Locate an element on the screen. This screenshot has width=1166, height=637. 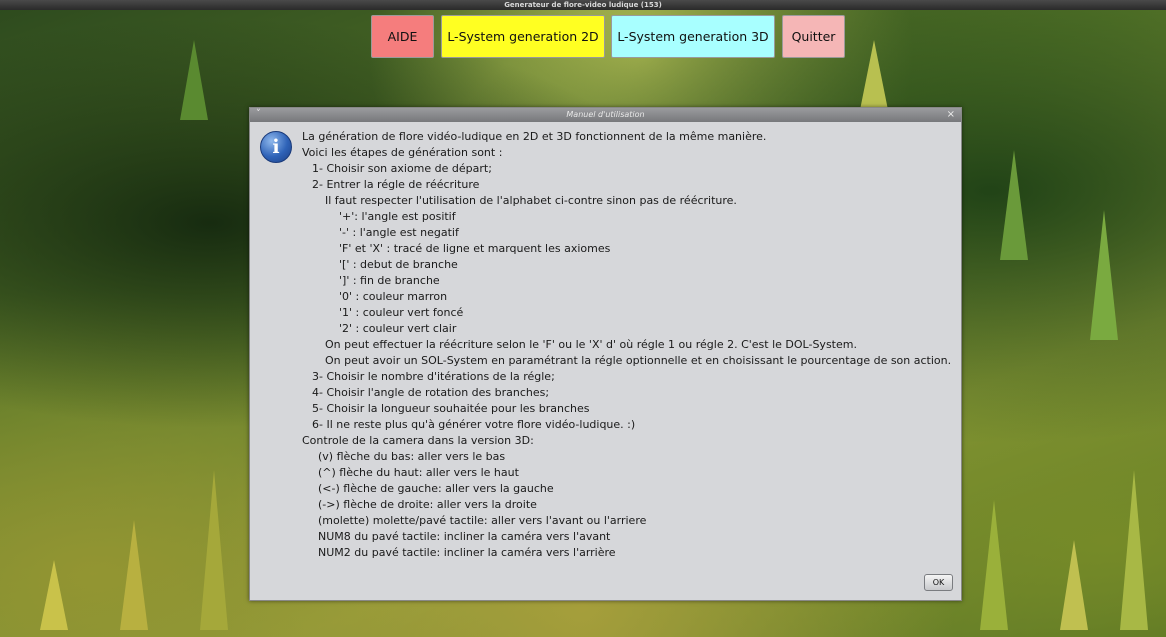
aide-button: AIDE is located at coordinates (402, 36).